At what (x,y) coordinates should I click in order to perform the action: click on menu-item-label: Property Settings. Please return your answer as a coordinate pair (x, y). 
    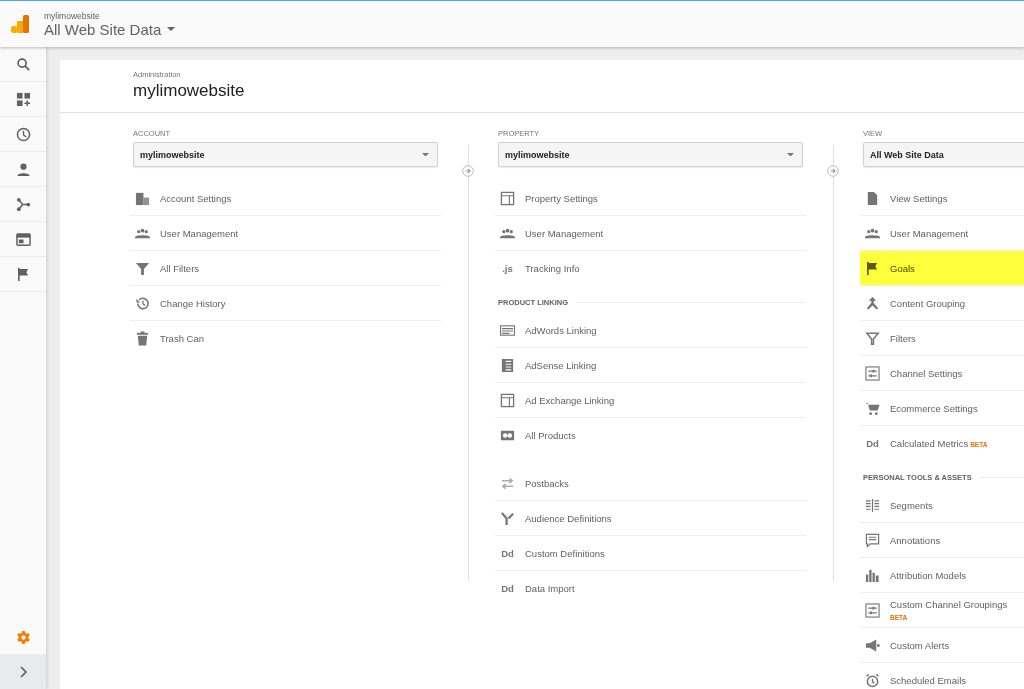
    Looking at the image, I should click on (561, 198).